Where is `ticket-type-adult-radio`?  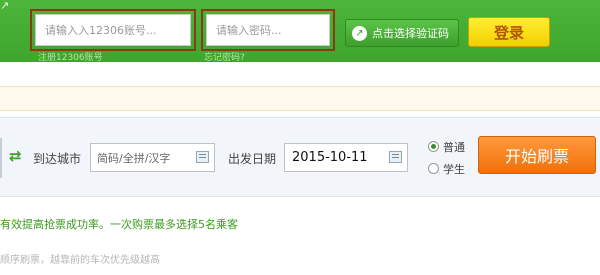 ticket-type-adult-radio is located at coordinates (433, 146).